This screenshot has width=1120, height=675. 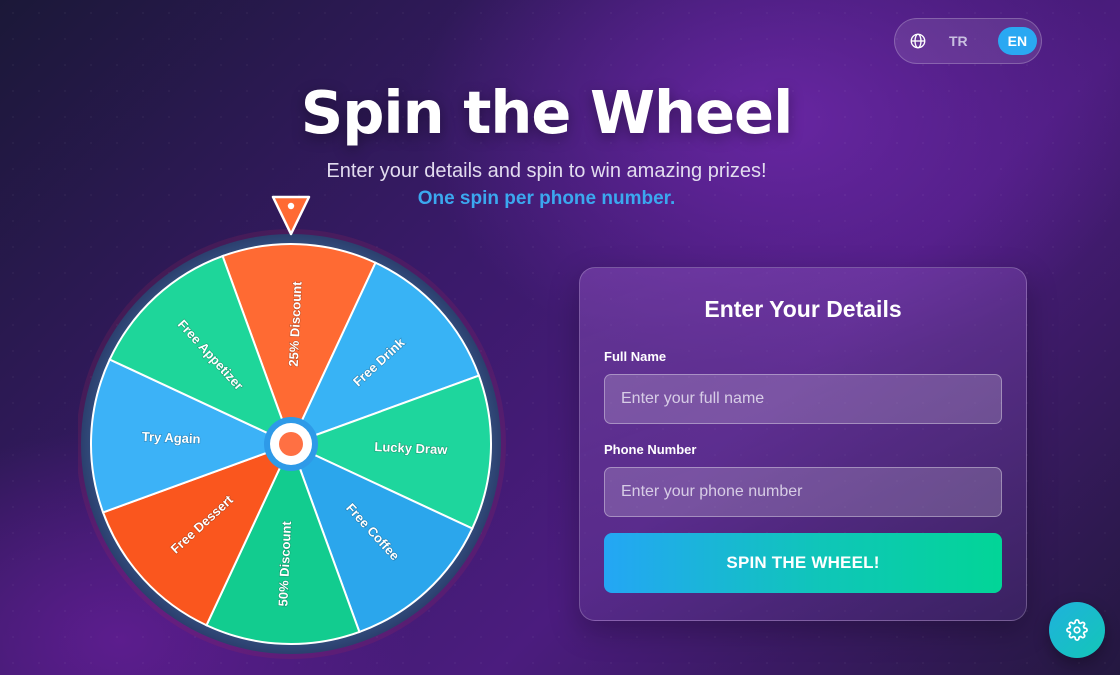 What do you see at coordinates (291, 444) in the screenshot?
I see `wheel-hub-dot` at bounding box center [291, 444].